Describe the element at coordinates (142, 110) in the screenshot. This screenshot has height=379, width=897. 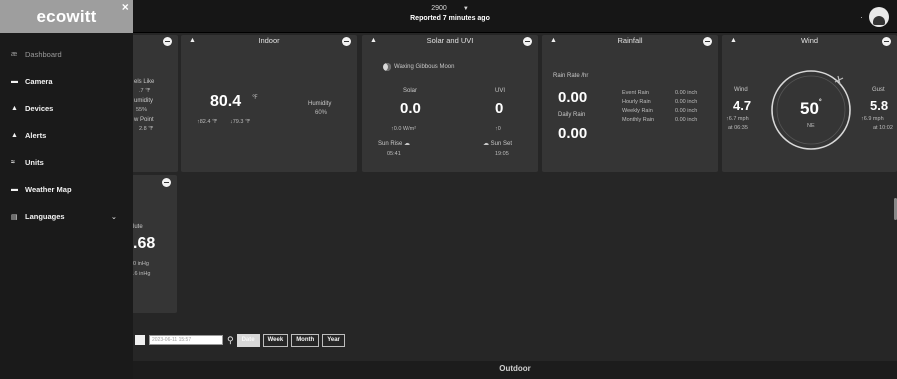
I see `humidity-value: 55%` at that location.